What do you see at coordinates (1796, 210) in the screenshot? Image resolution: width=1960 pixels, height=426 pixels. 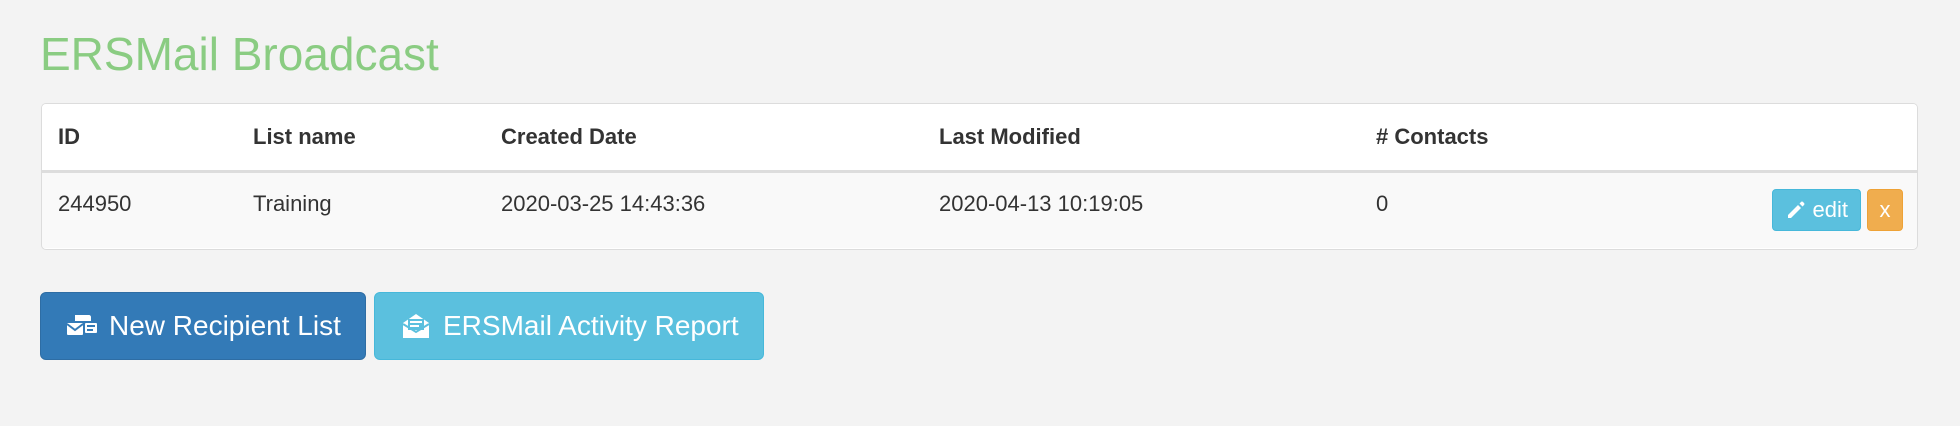 I see `pencil-icon` at bounding box center [1796, 210].